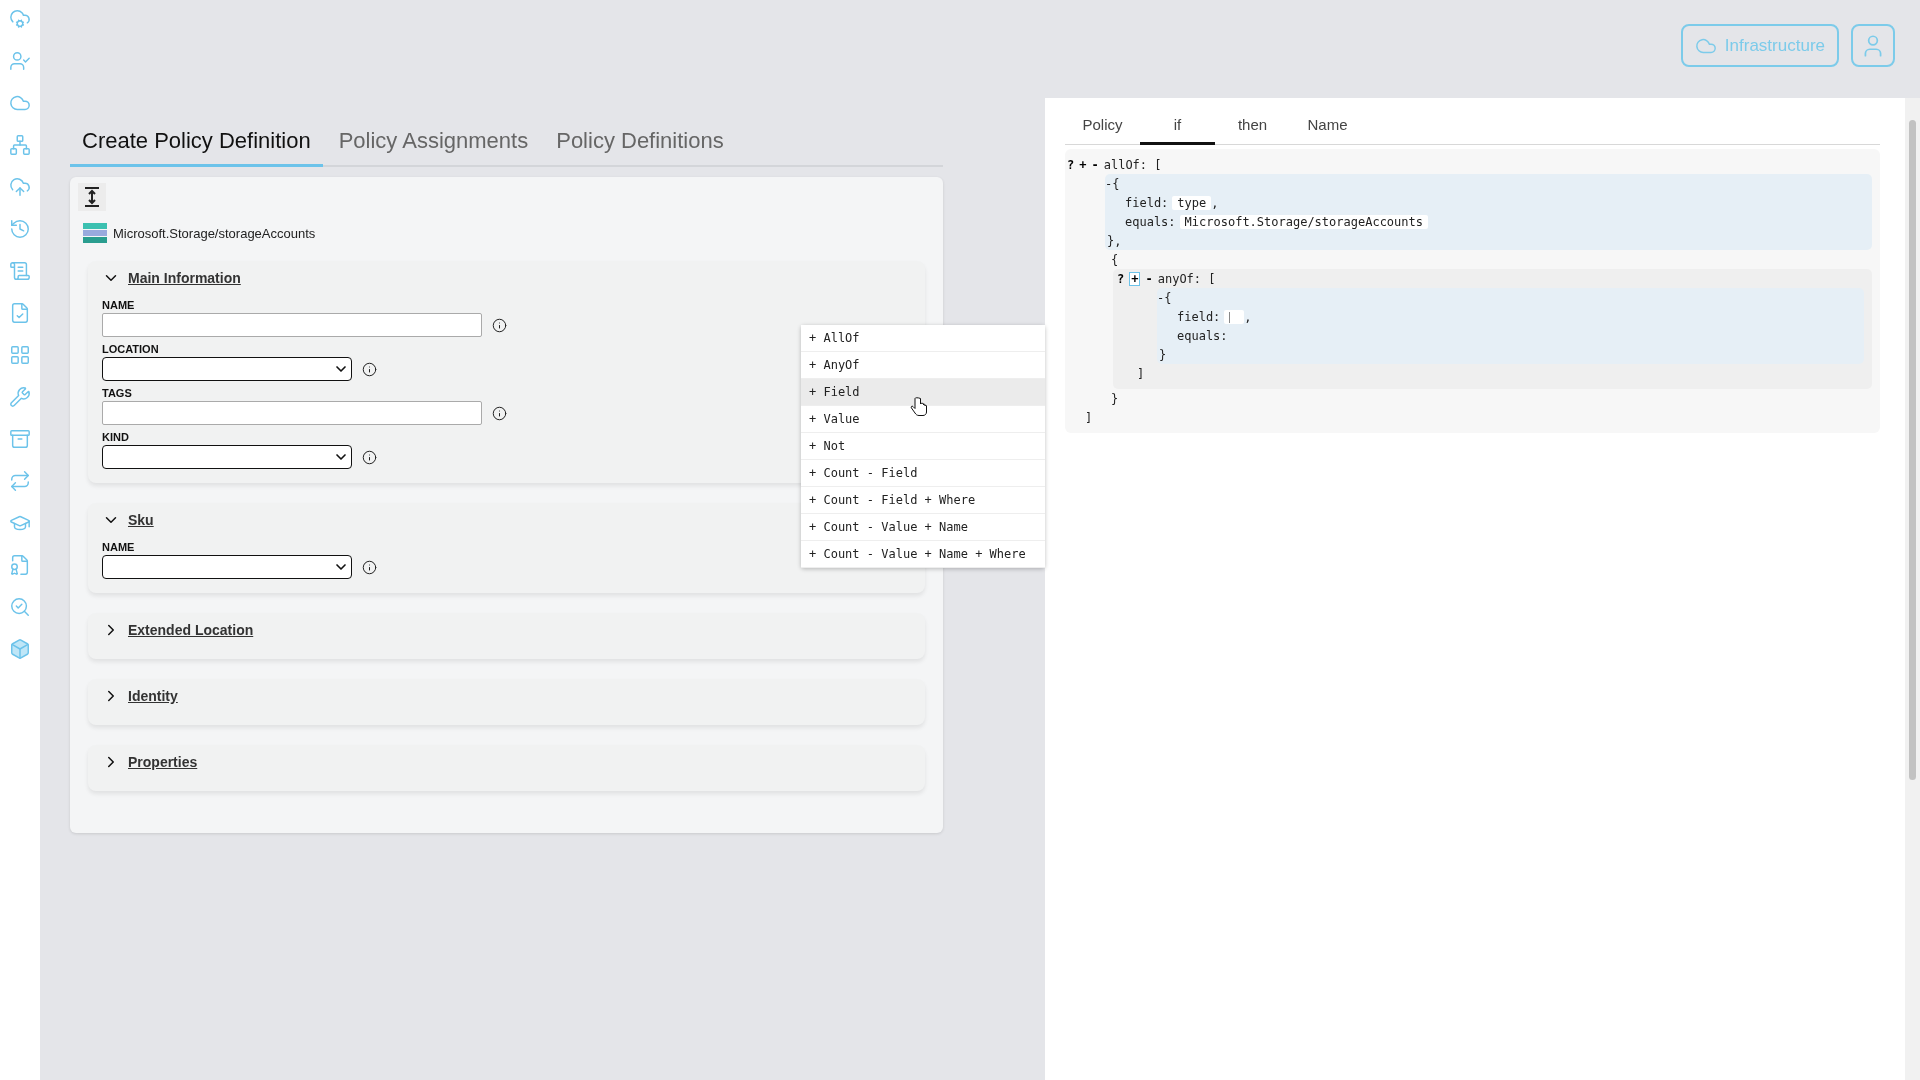 Image resolution: width=1920 pixels, height=1080 pixels. I want to click on menu-item: + Count - Value + Name, so click(923, 527).